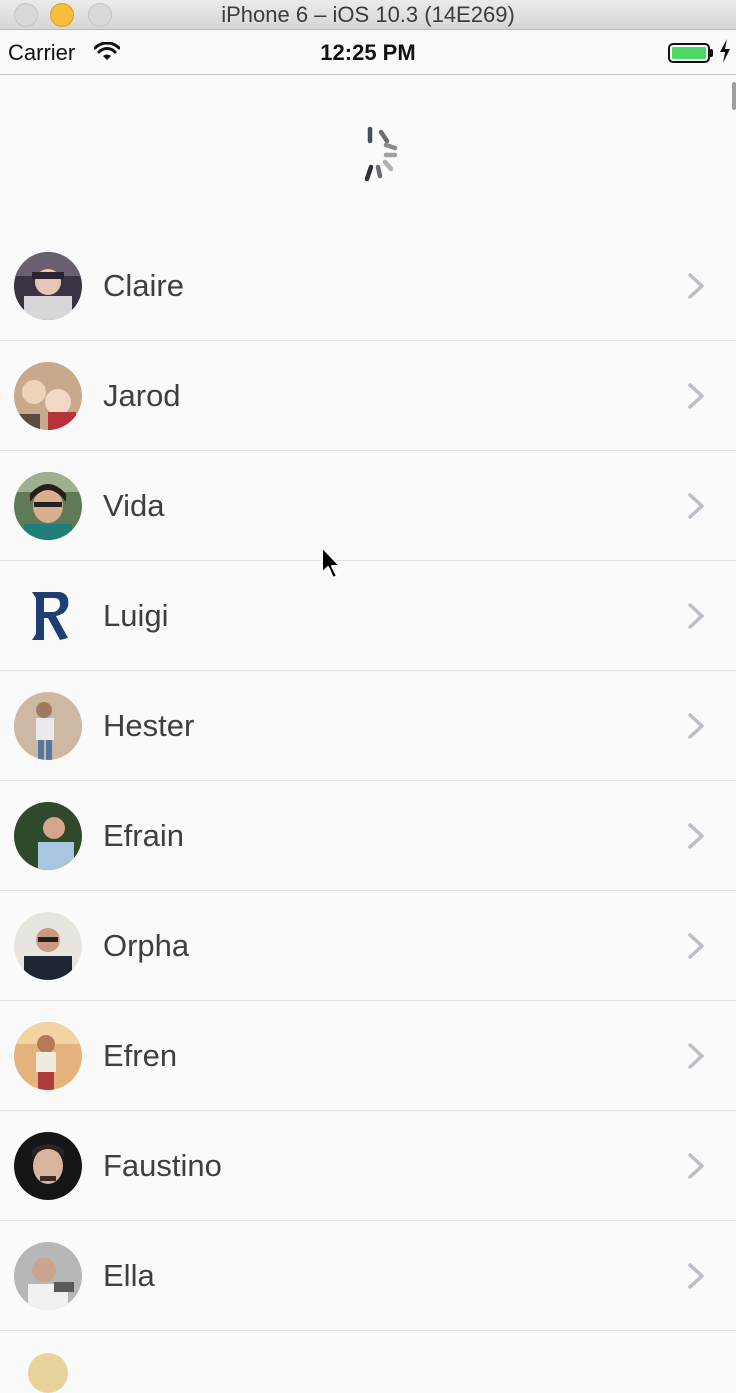 The image size is (736, 1393). What do you see at coordinates (162, 1165) in the screenshot?
I see `contact-name: Faustino` at bounding box center [162, 1165].